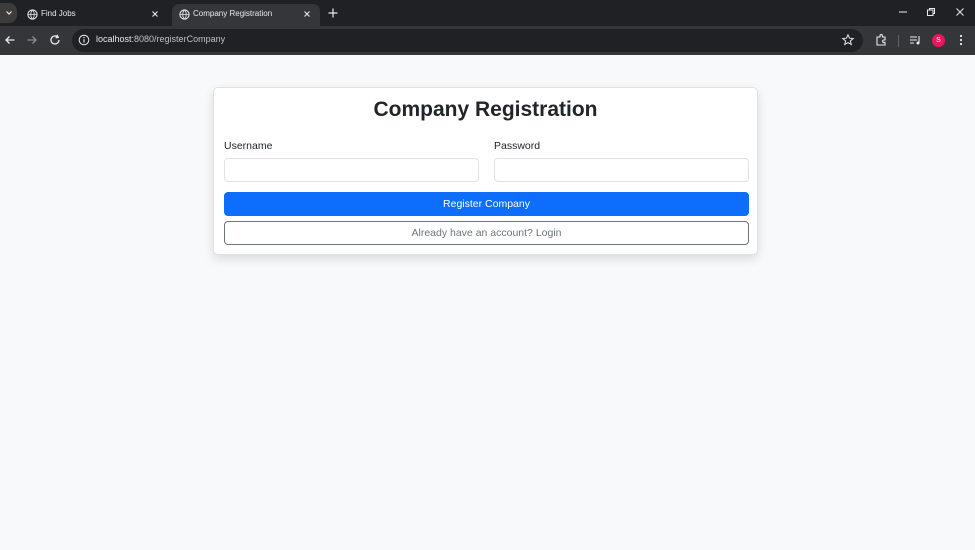  I want to click on register-company-button: Register Company, so click(486, 204).